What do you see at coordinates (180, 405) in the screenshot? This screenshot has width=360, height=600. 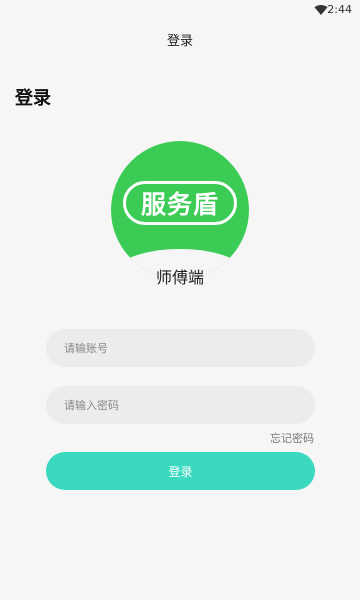 I see `password-input` at bounding box center [180, 405].